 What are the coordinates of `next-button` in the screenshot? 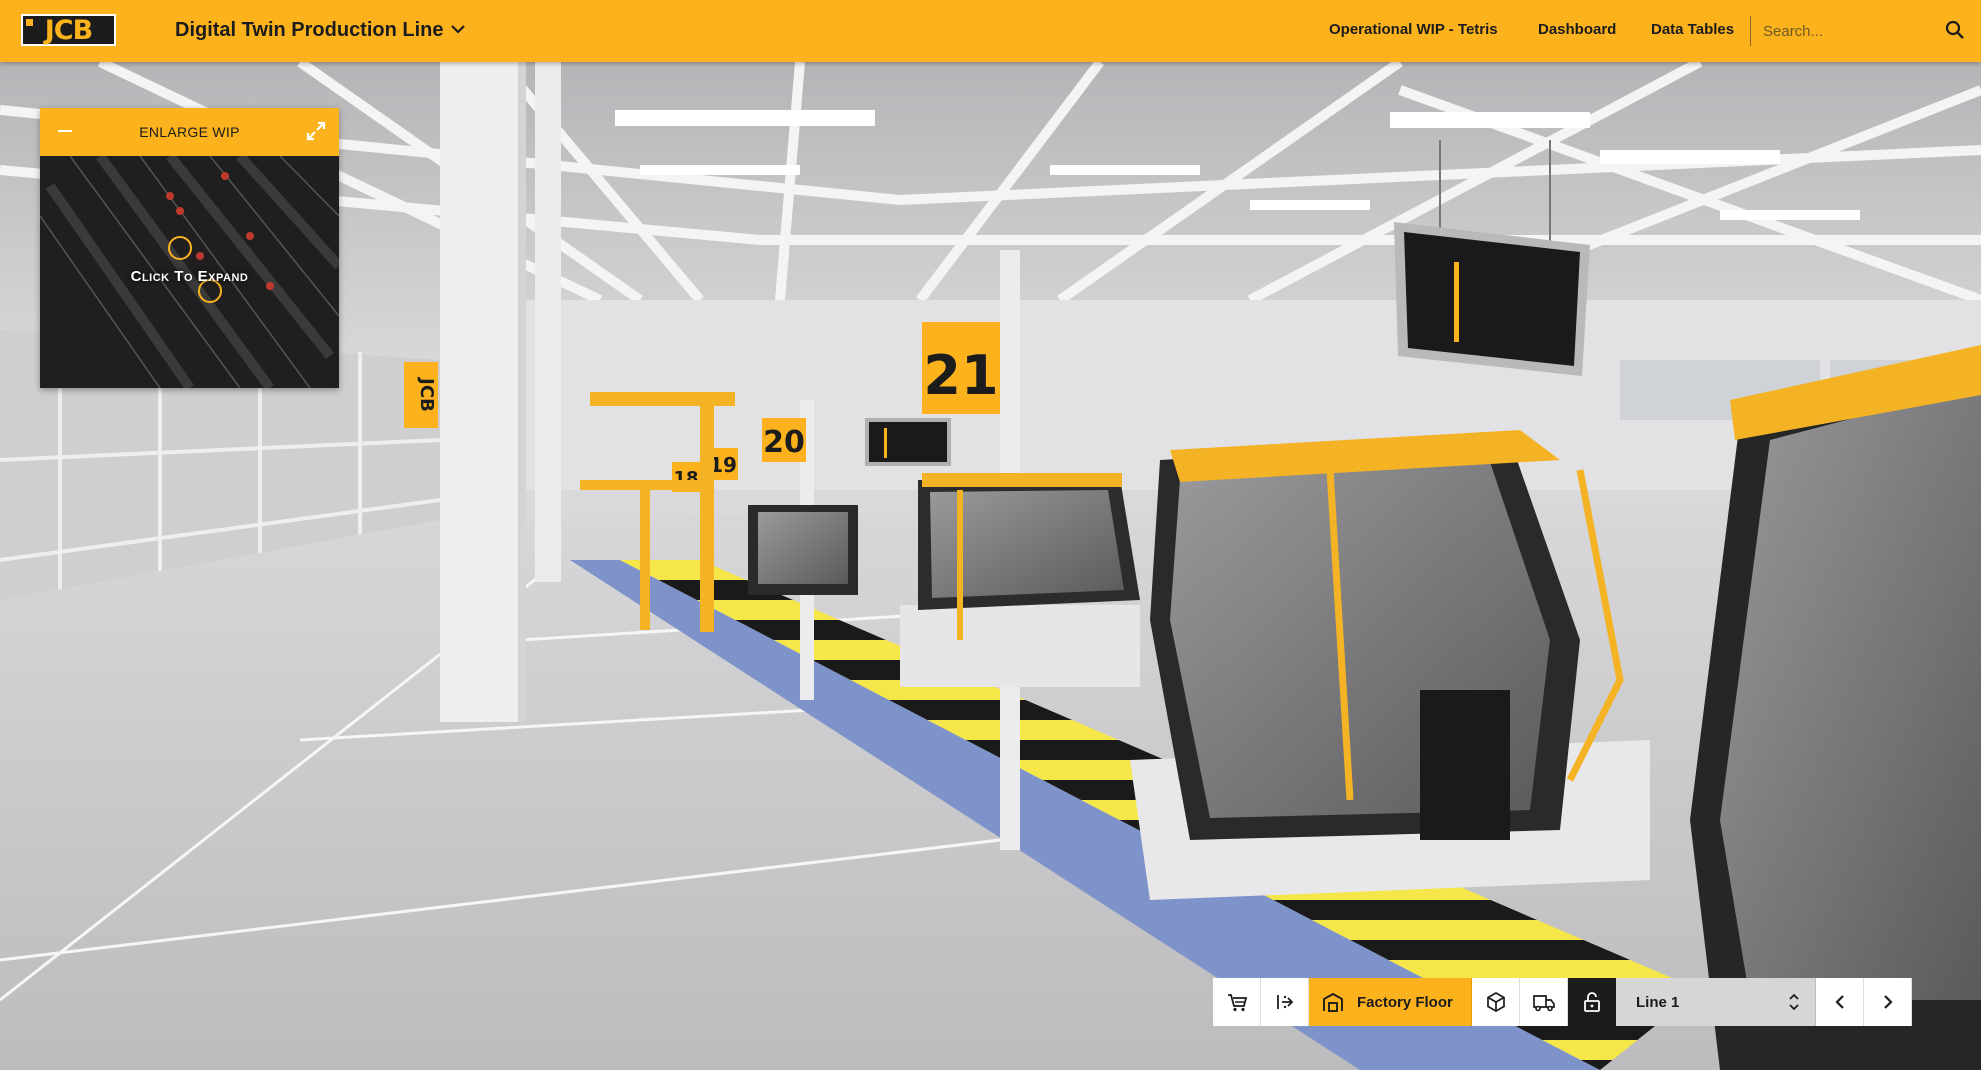 It's located at (1888, 1002).